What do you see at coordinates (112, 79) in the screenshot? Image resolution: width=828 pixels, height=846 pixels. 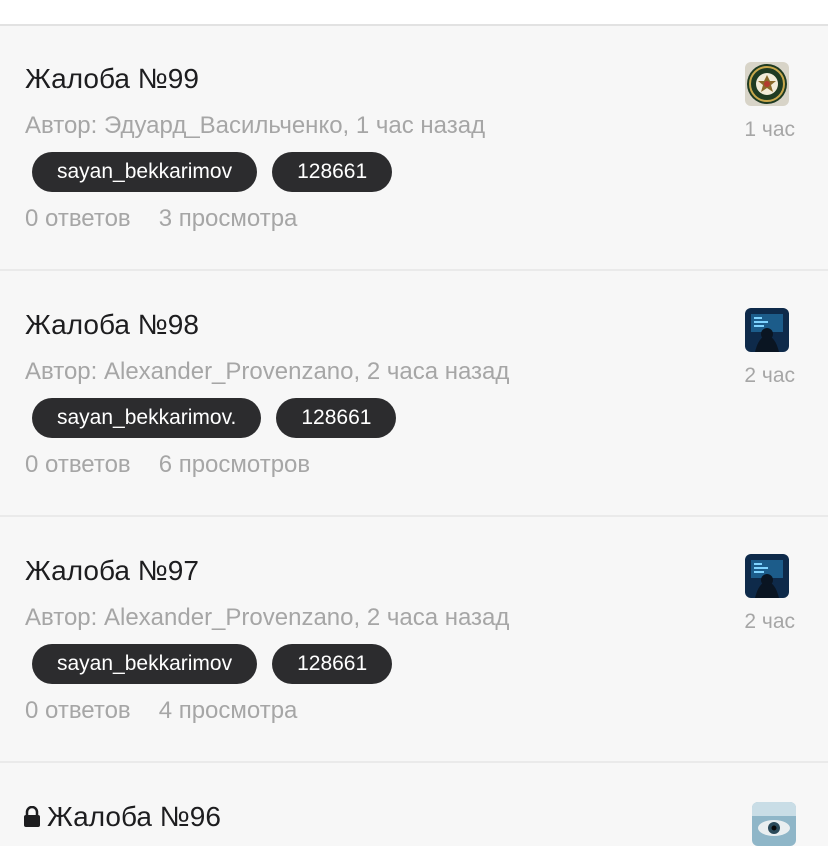 I see `thread-title: Жалоба №99` at bounding box center [112, 79].